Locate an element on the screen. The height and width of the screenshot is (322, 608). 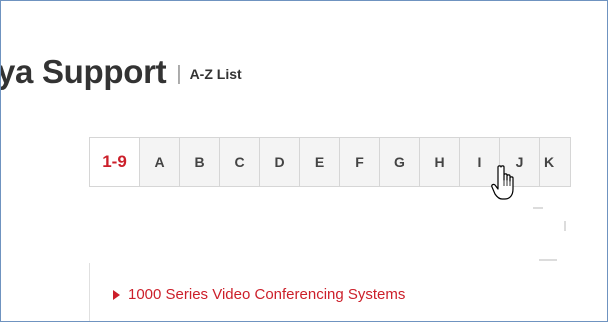
az-tab-c: C is located at coordinates (240, 162).